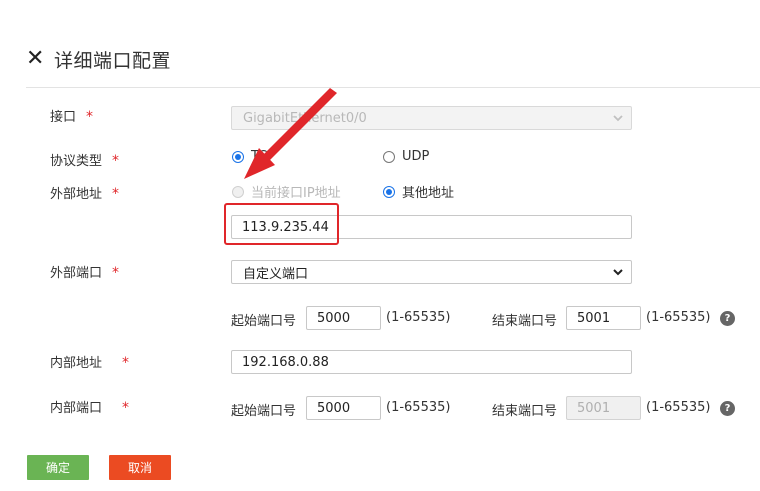 This screenshot has height=491, width=760. Describe the element at coordinates (678, 317) in the screenshot. I see `external-end-port-range: (1-65535)` at that location.